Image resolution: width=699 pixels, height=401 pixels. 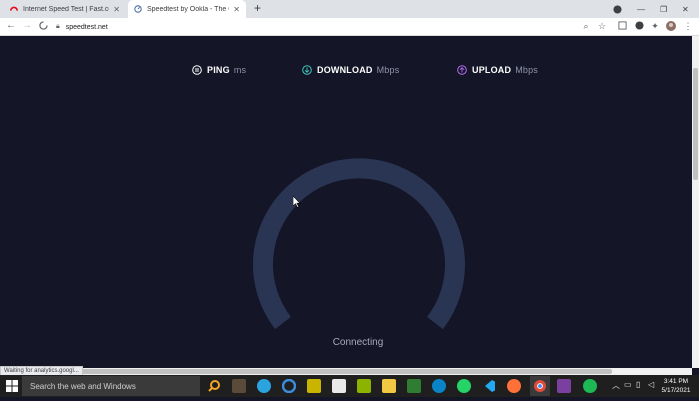 I want to click on tab-title: Internet Speed Test | Fast.com, so click(x=66, y=9).